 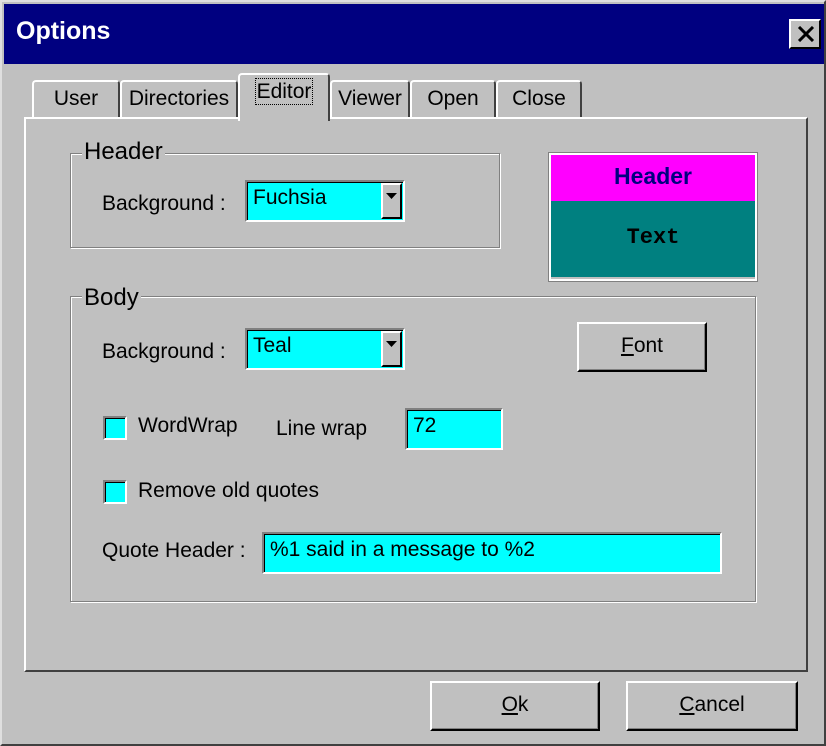 I want to click on tab-directories-label: Directories, so click(x=179, y=98).